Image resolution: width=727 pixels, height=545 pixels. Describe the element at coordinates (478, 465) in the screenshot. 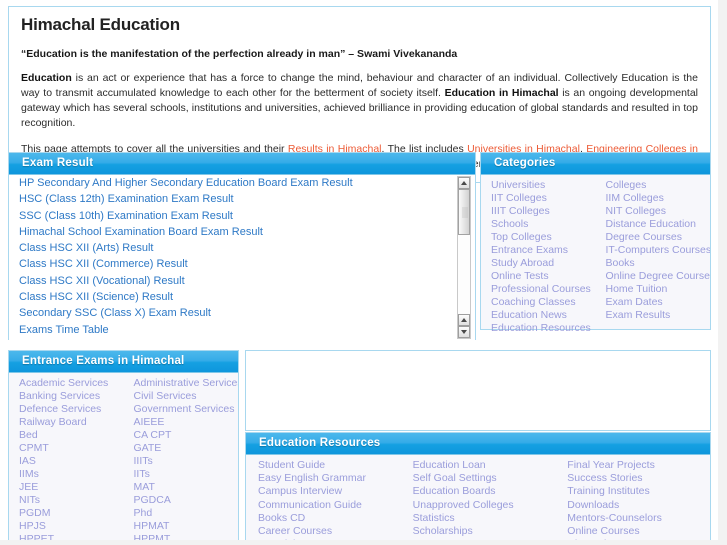

I see `education-resource-link: Education Loan` at that location.